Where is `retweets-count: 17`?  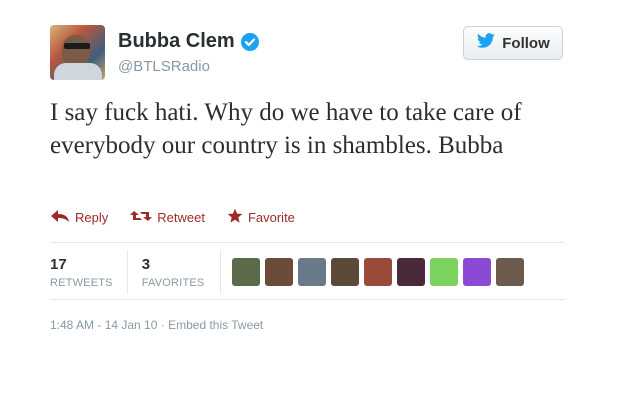
retweets-count: 17 is located at coordinates (58, 264).